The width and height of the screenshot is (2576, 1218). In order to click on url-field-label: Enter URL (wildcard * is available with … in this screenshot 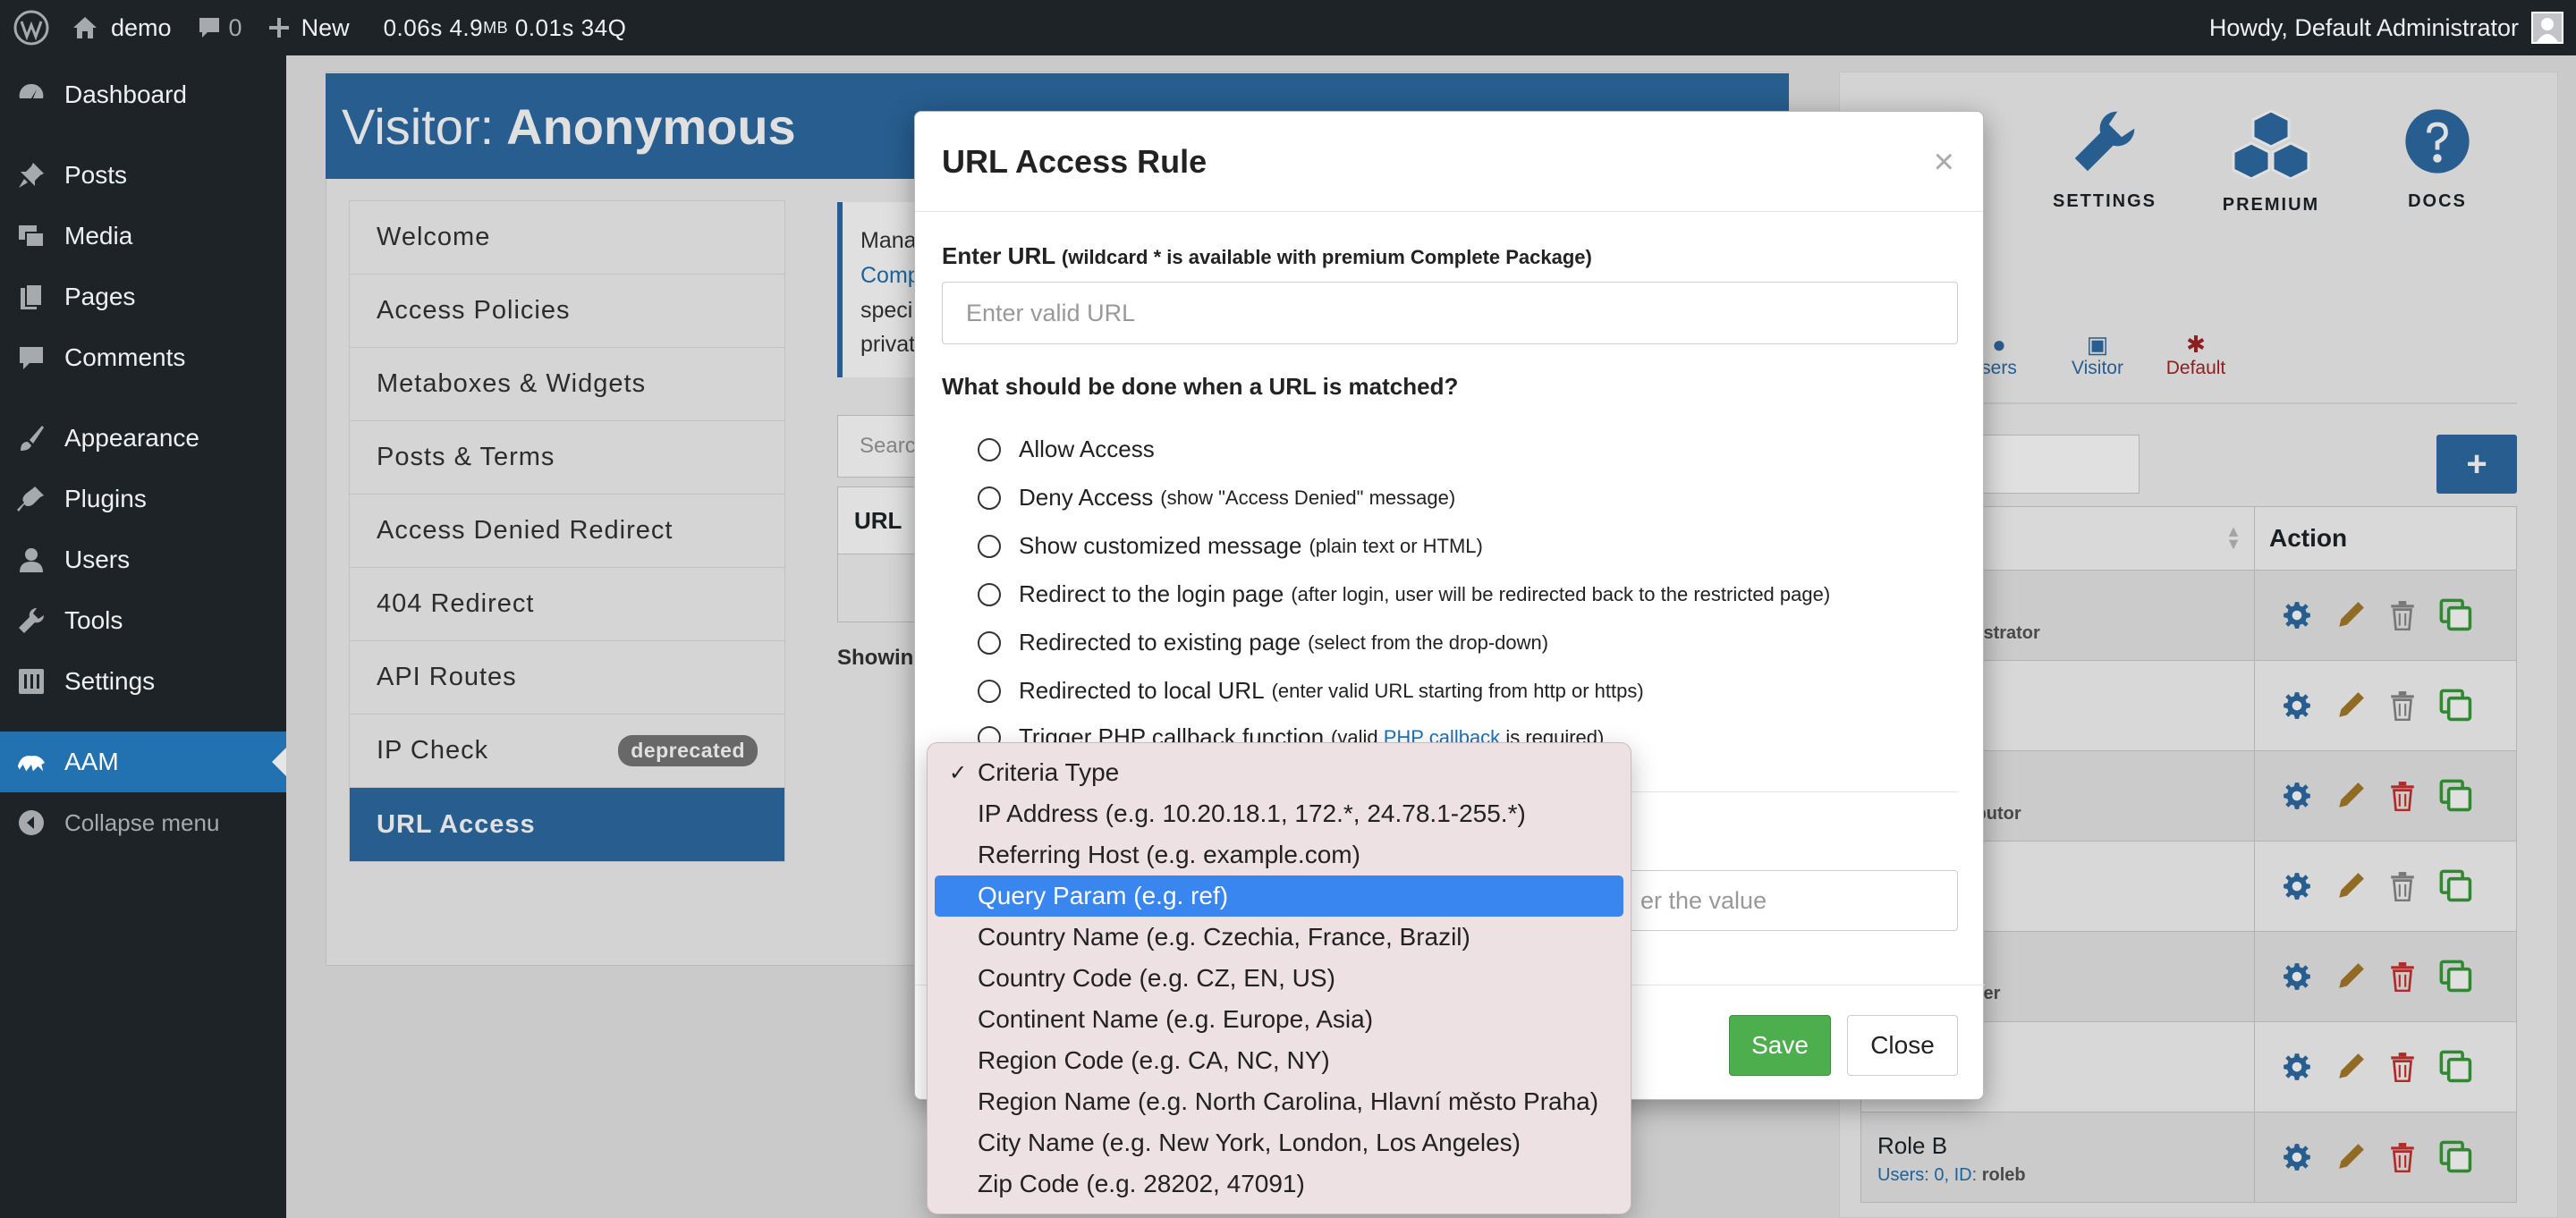, I will do `click(1267, 256)`.